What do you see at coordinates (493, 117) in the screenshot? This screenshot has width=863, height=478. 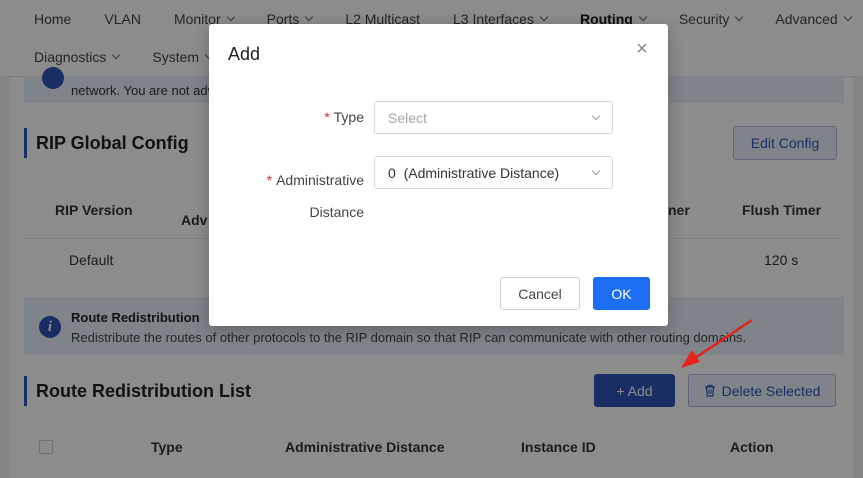 I see `type-select: Select` at bounding box center [493, 117].